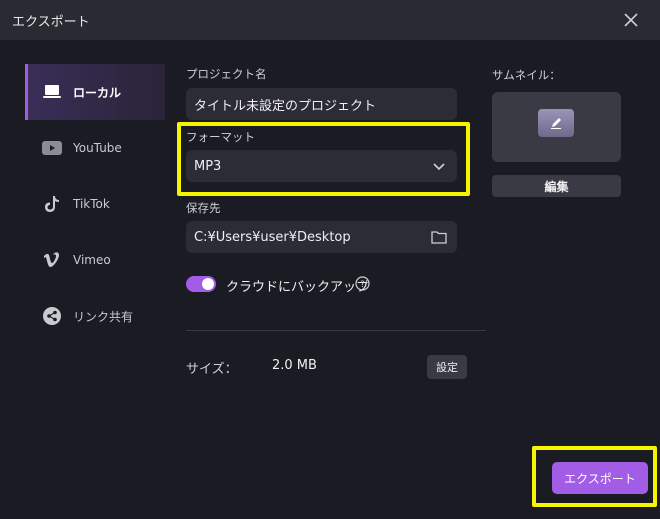 The image size is (660, 519). I want to click on settings-button: 設定, so click(447, 367).